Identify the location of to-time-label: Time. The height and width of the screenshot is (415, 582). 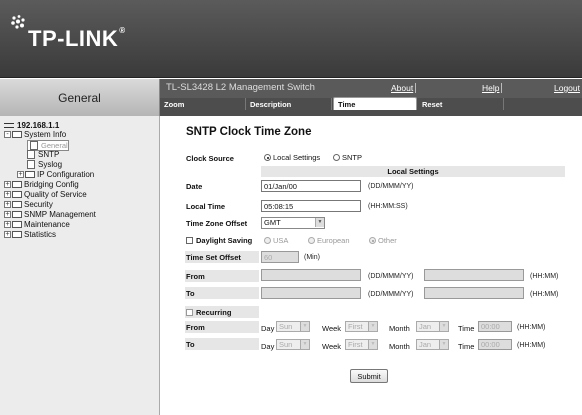
(466, 346).